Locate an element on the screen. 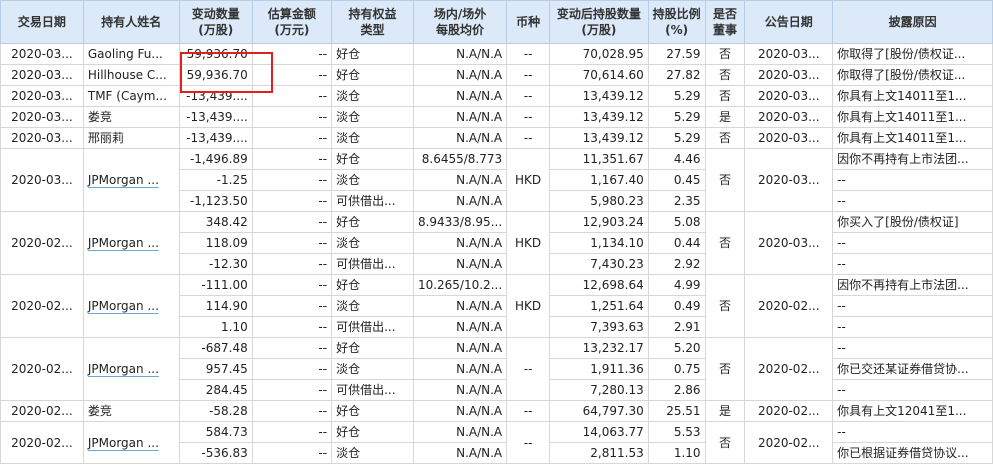 The width and height of the screenshot is (993, 473). change-cell: -687.48 is located at coordinates (215, 348).